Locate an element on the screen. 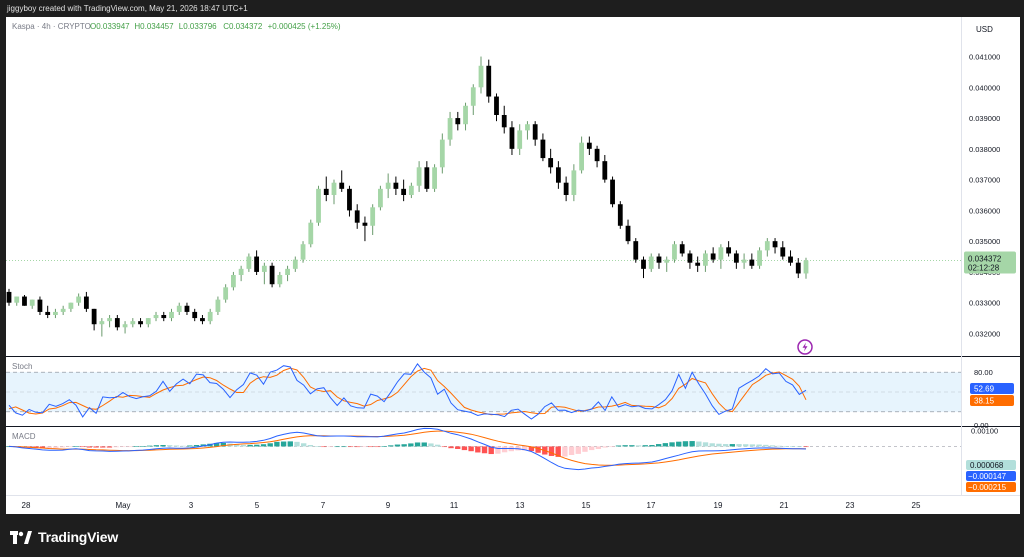  price-tick-label: 0.036000 is located at coordinates (984, 210).